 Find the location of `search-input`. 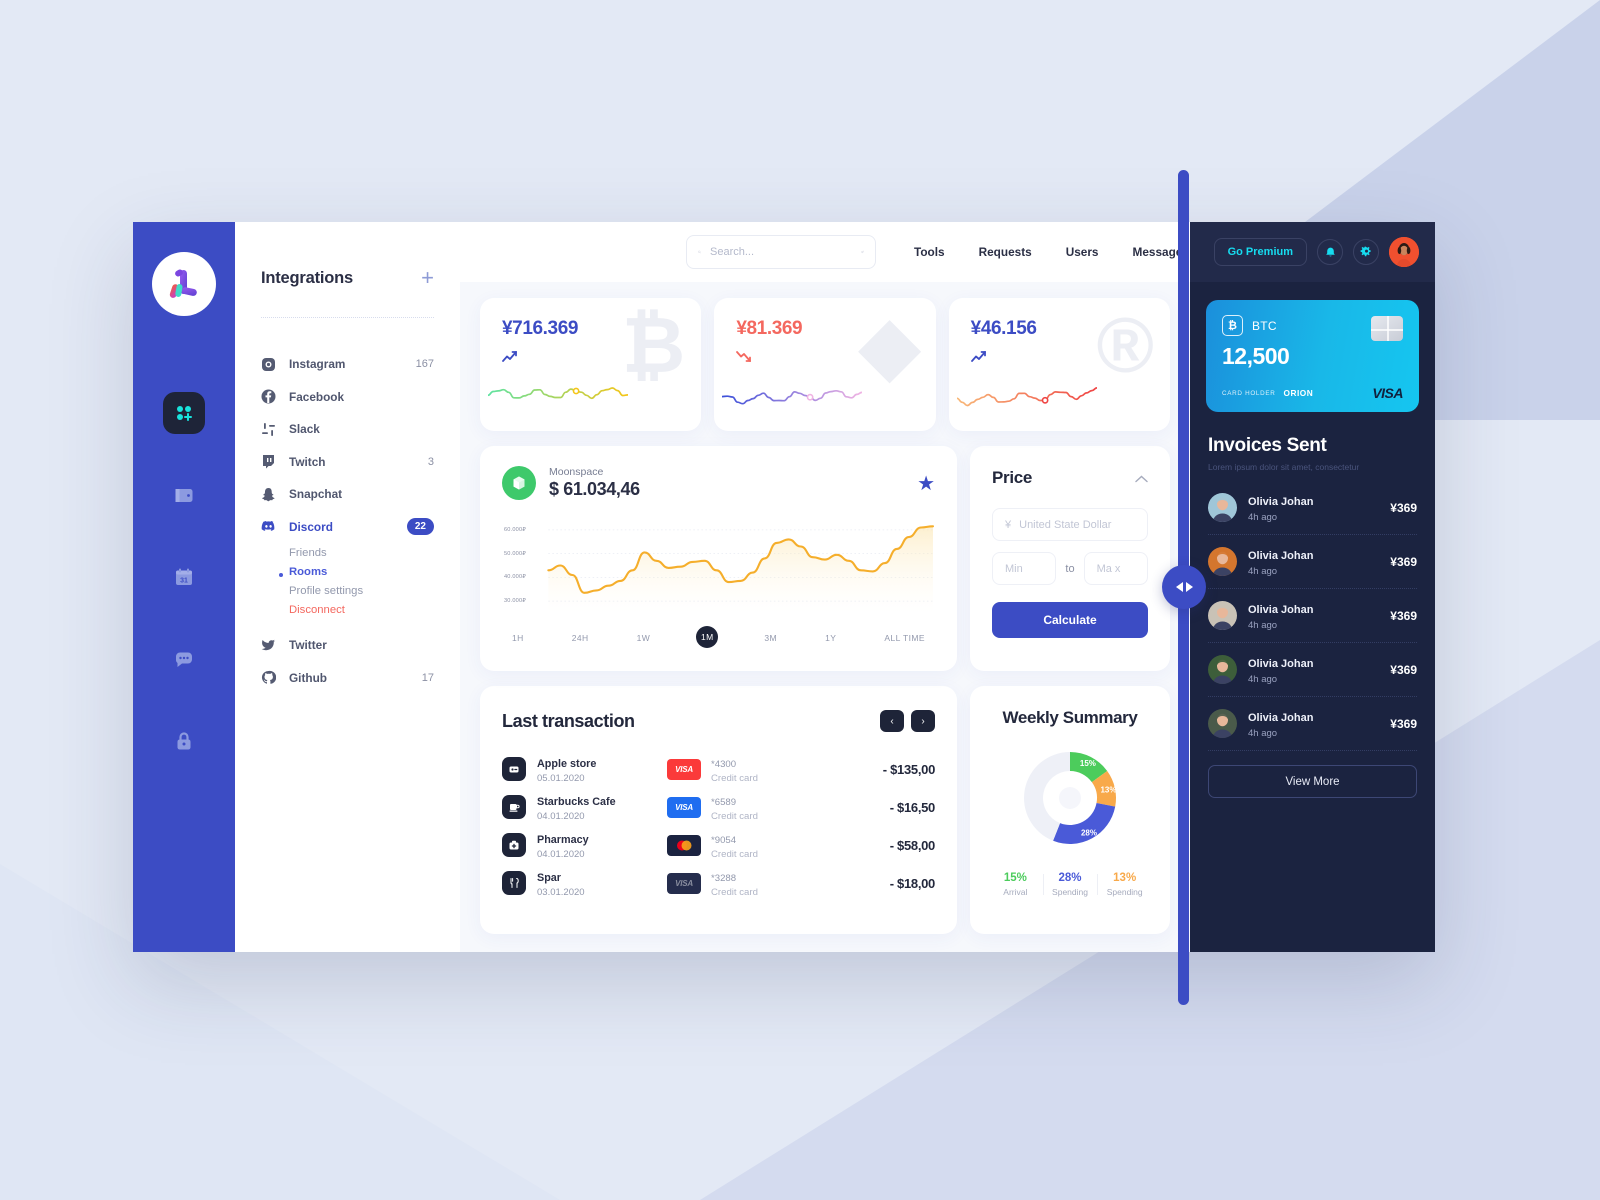

search-input is located at coordinates (781, 252).